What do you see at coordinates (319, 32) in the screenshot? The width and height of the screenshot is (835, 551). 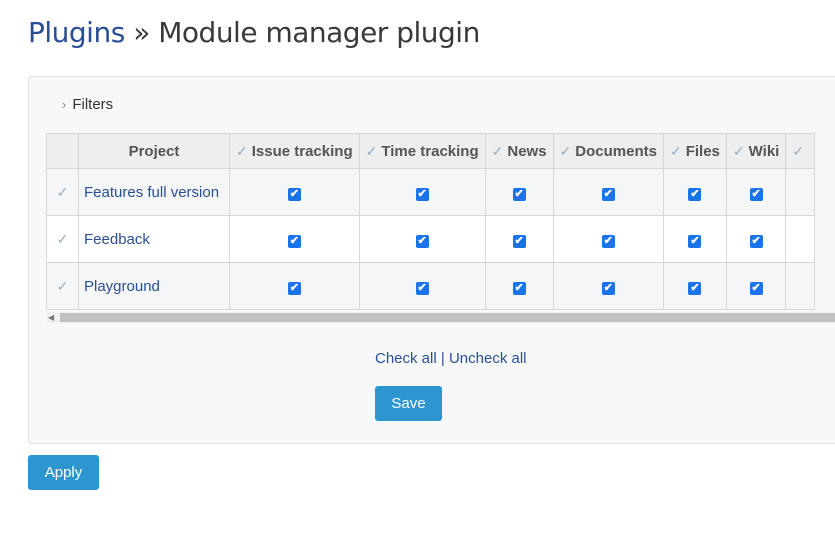 I see `page-title-text: Module manager plugin` at bounding box center [319, 32].